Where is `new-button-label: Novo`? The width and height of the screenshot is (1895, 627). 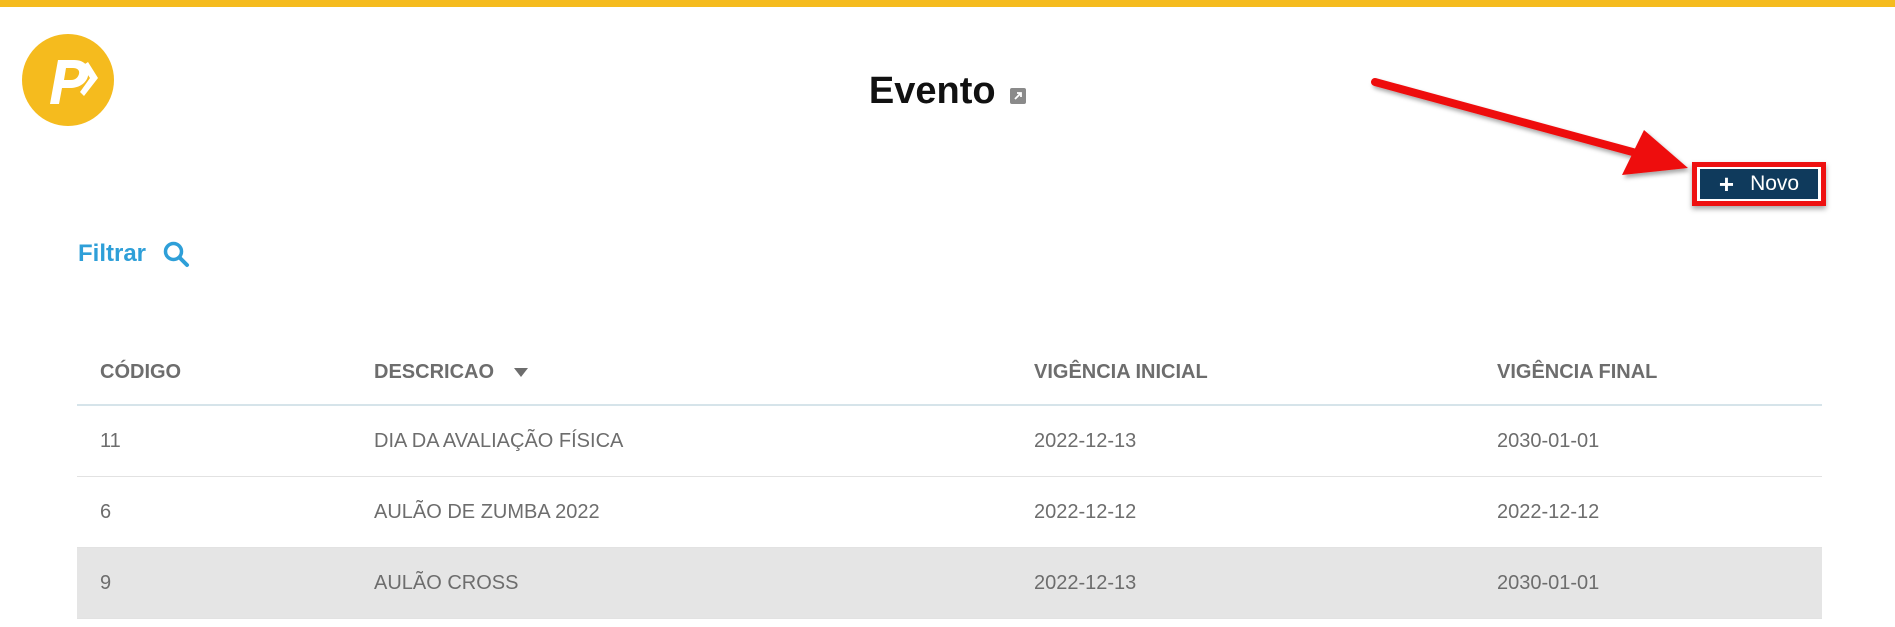
new-button-label: Novo is located at coordinates (1775, 183).